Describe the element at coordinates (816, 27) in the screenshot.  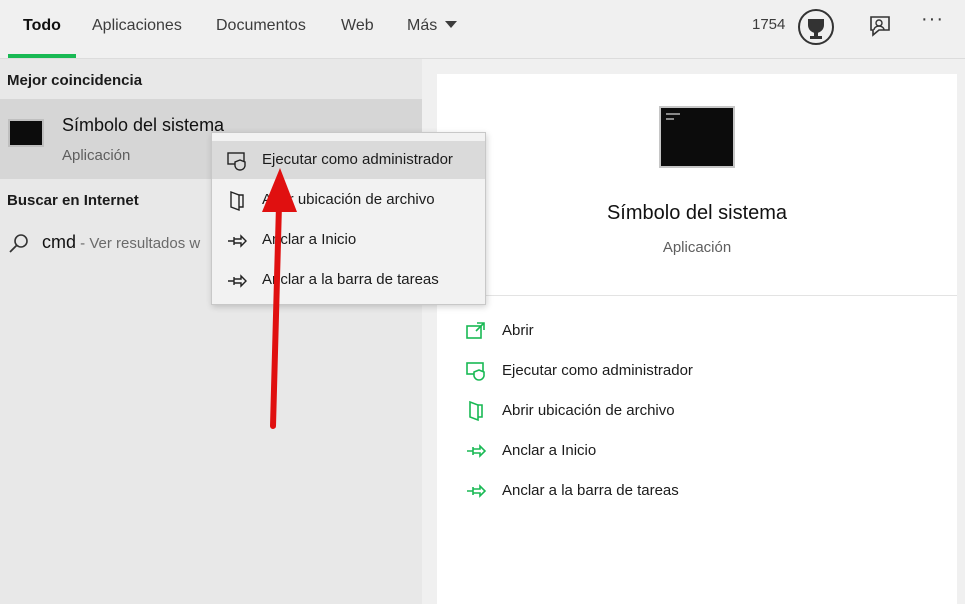
I see `rewards-trophy-icon` at that location.